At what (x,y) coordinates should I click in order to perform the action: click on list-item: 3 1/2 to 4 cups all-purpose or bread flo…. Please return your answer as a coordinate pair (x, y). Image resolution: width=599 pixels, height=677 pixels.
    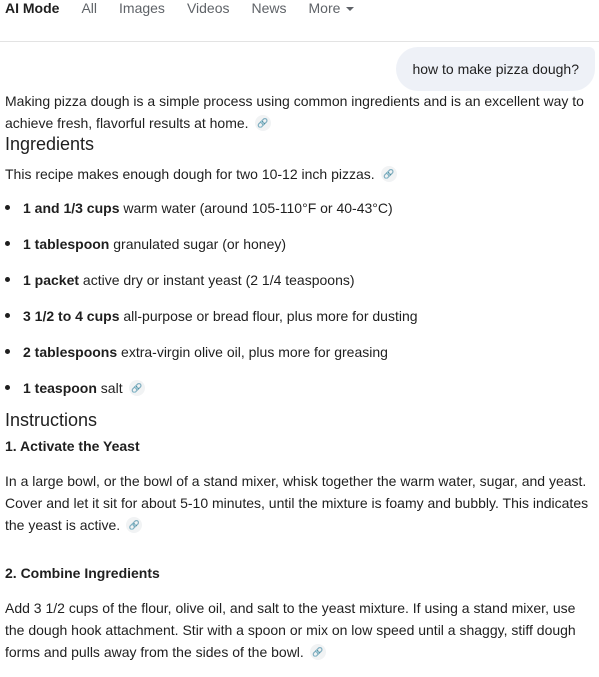
    Looking at the image, I should click on (297, 316).